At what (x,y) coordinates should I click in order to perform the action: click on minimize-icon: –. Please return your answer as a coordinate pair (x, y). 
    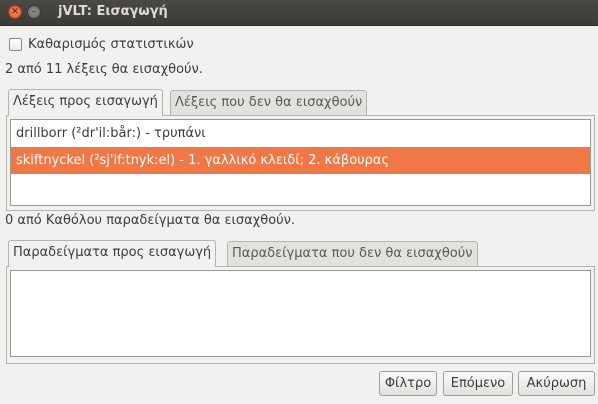
    Looking at the image, I should click on (34, 12).